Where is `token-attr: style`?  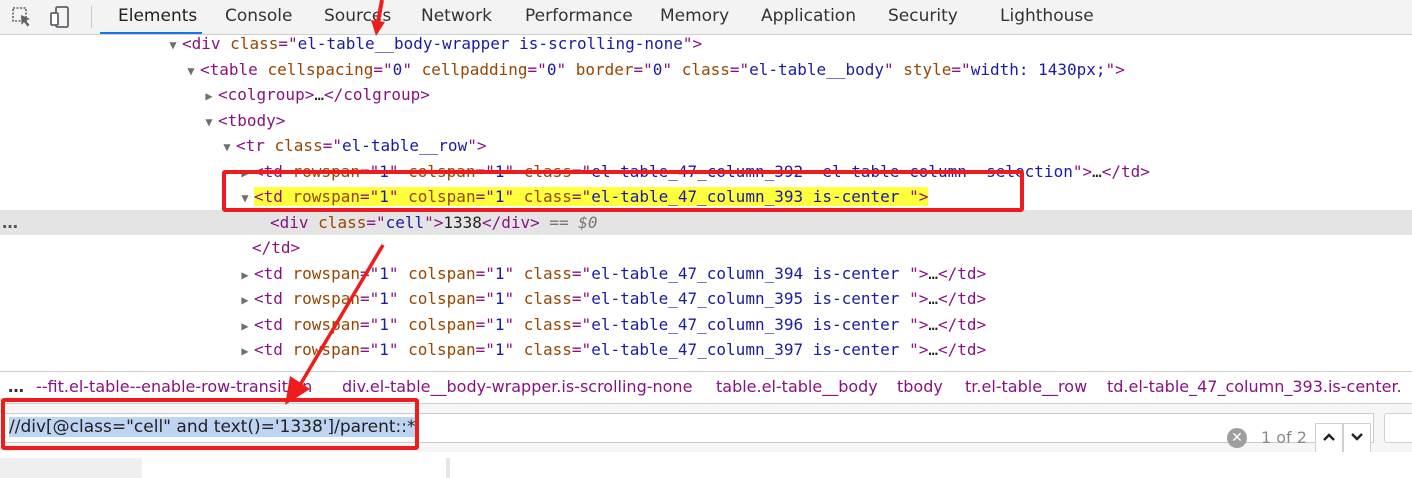
token-attr: style is located at coordinates (927, 69).